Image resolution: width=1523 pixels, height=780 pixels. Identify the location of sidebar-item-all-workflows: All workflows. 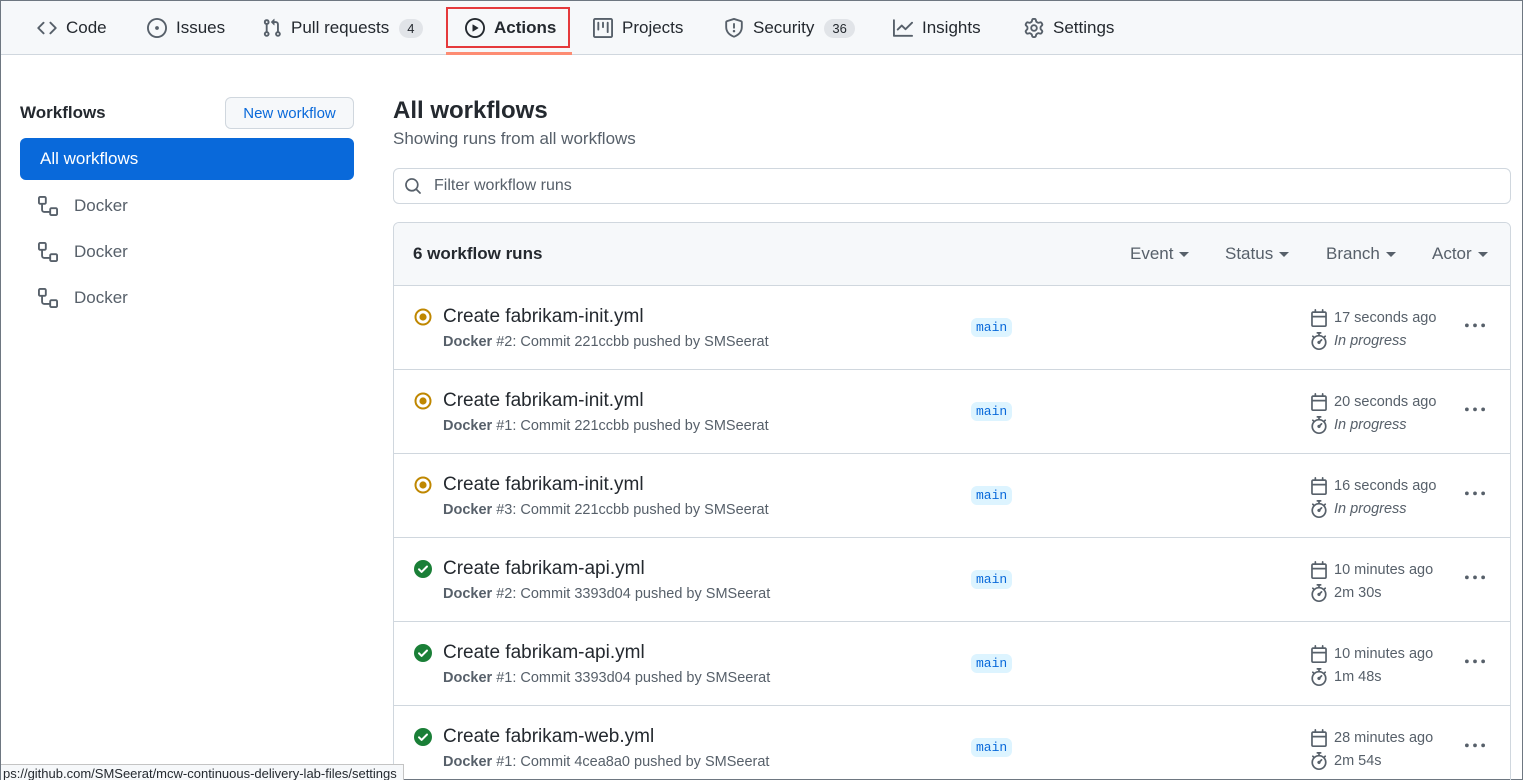
(187, 159).